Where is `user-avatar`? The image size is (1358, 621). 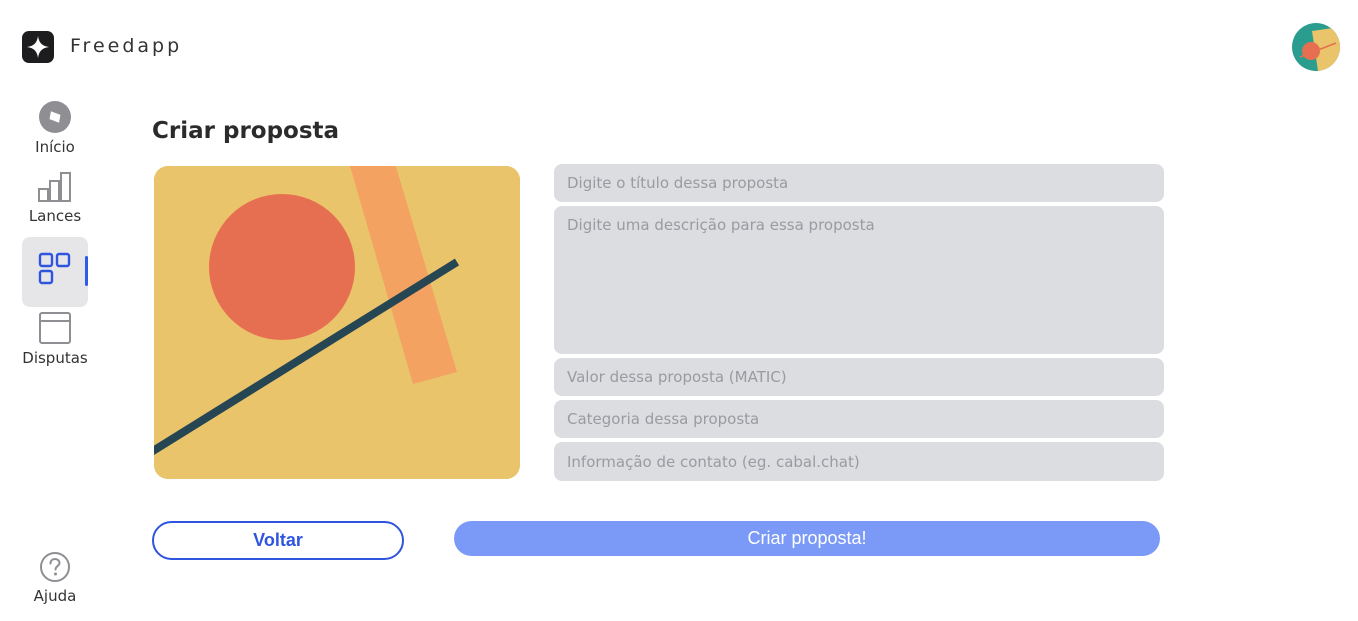
user-avatar is located at coordinates (1316, 47).